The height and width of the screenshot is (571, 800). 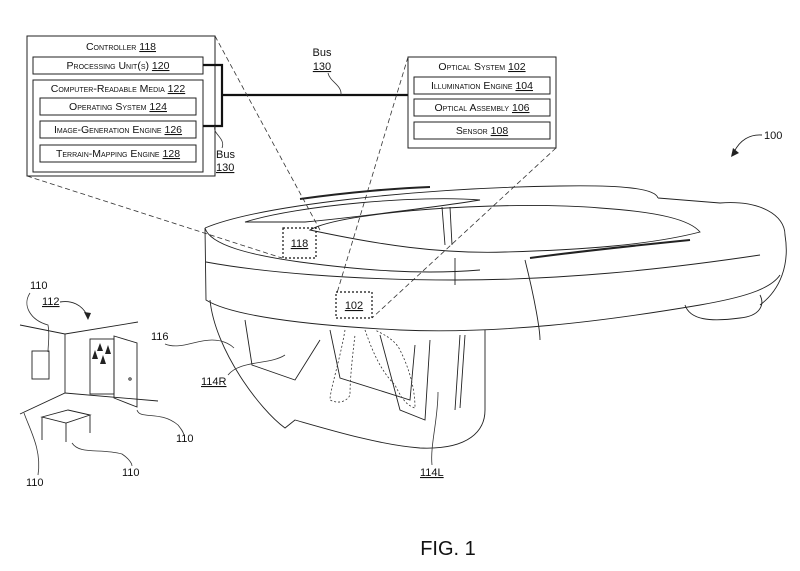 I want to click on display-left-outline, so click(x=405, y=377).